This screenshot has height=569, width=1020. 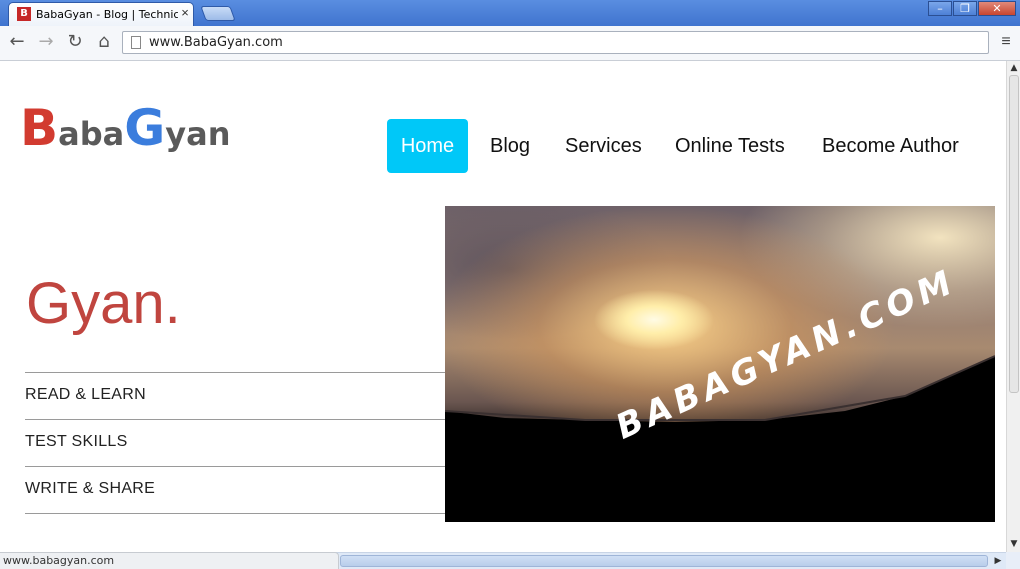 What do you see at coordinates (218, 13) in the screenshot?
I see `new-tab-button` at bounding box center [218, 13].